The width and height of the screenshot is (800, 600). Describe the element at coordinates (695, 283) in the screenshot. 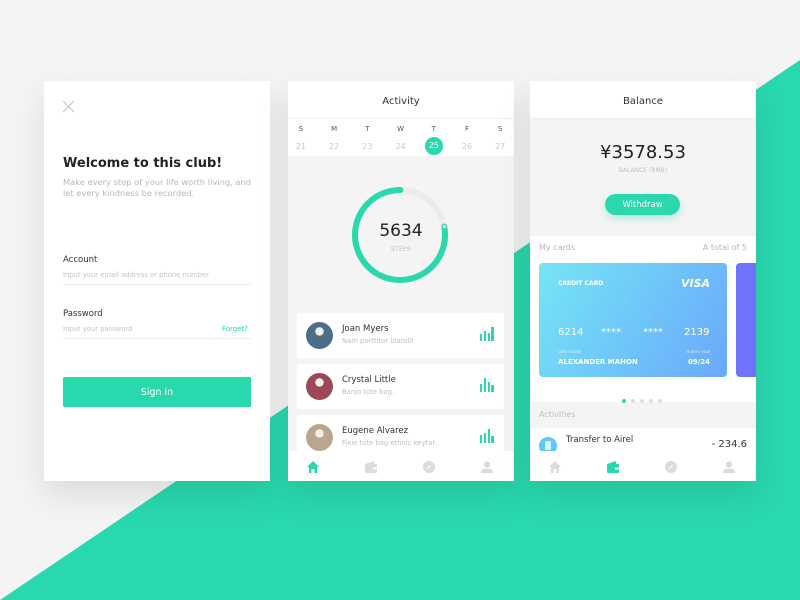

I see `visa-logo: VISA` at that location.